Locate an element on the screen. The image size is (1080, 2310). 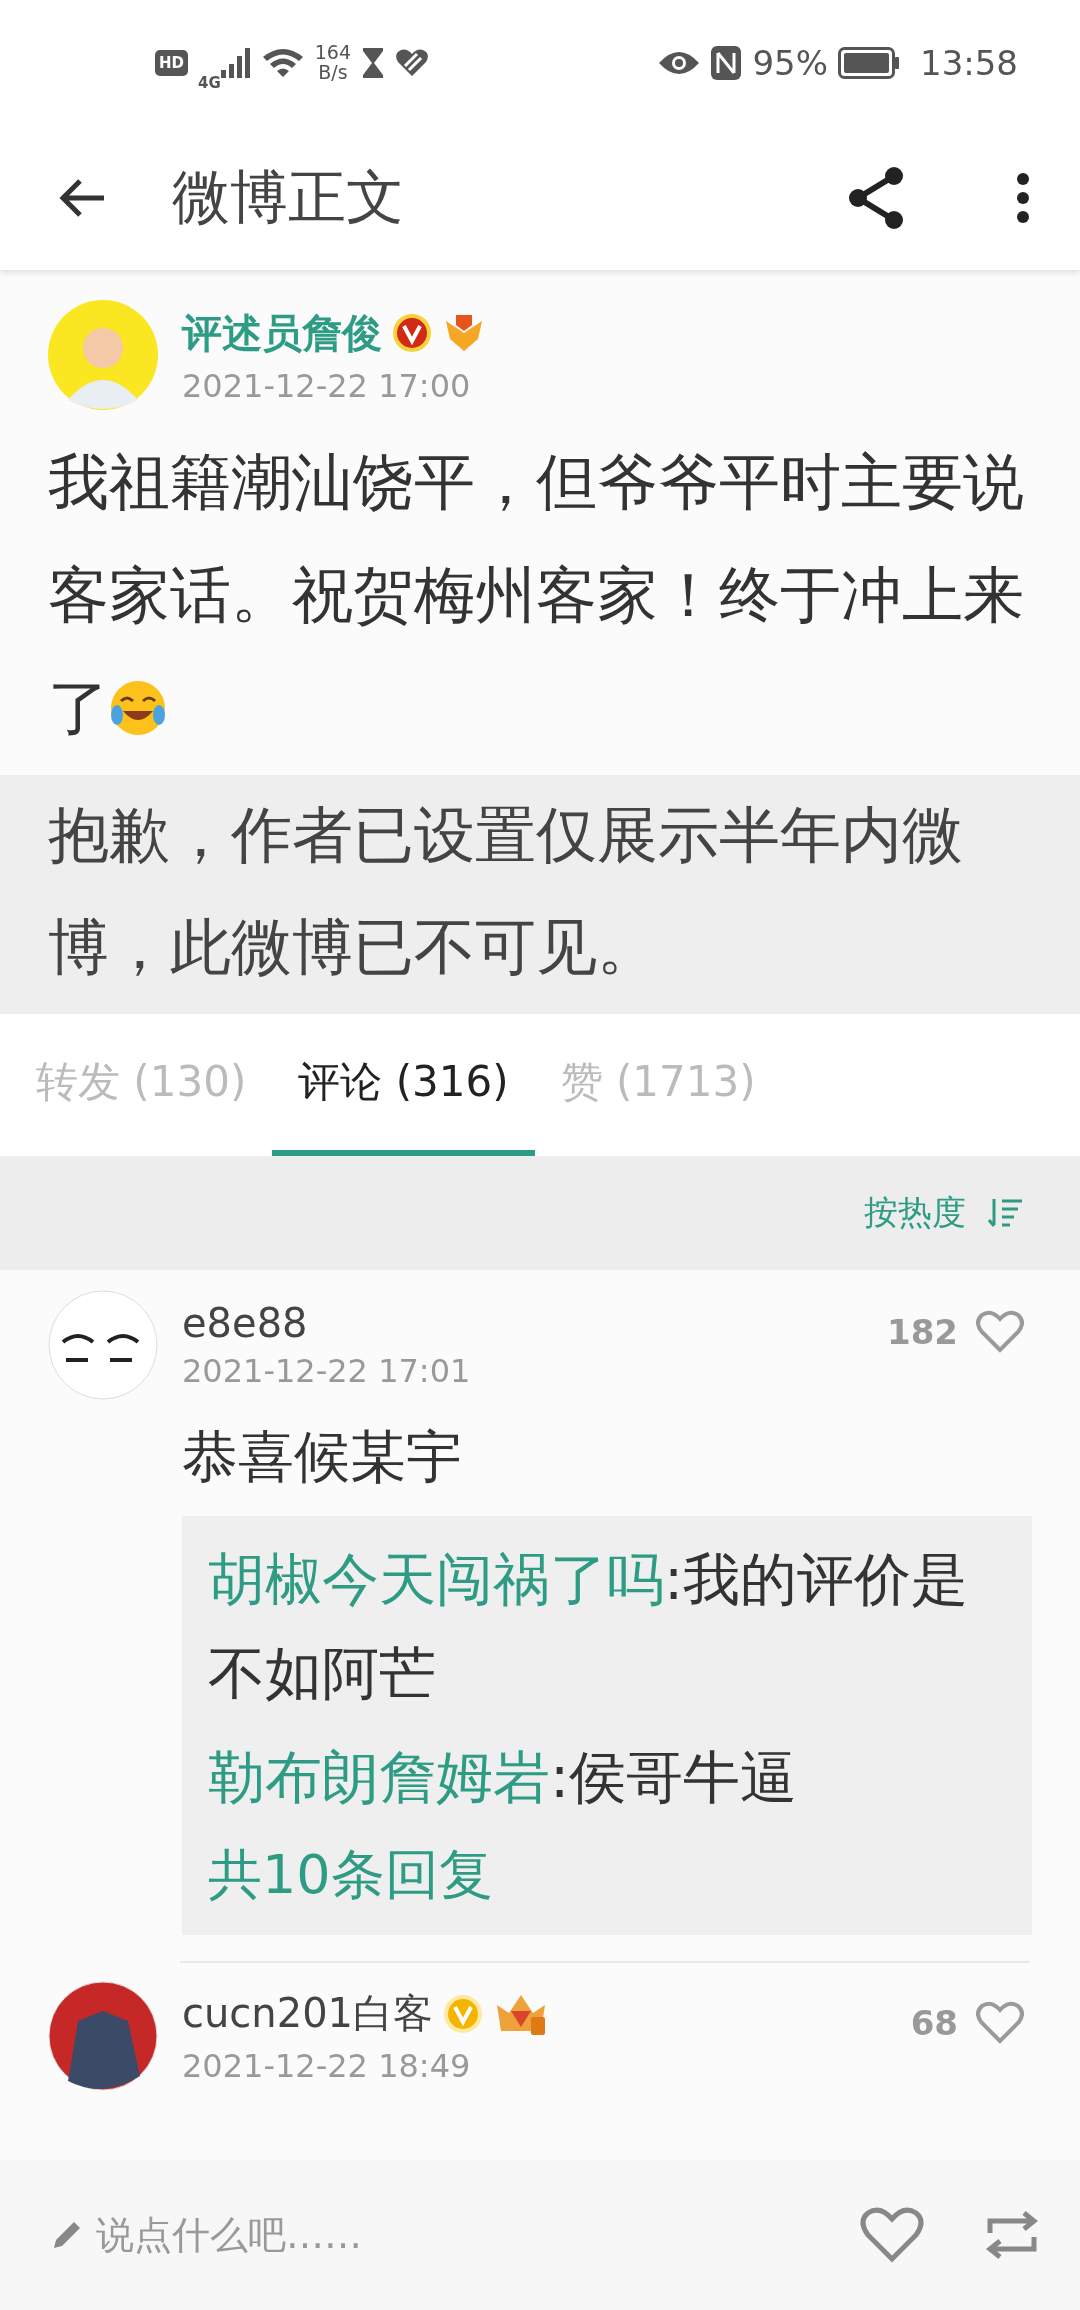
post-text: 我祖籍潮汕饶平，但爷爷平时主要说客家话。祝贺梅州客家！终于冲上来了 is located at coordinates (536, 595).